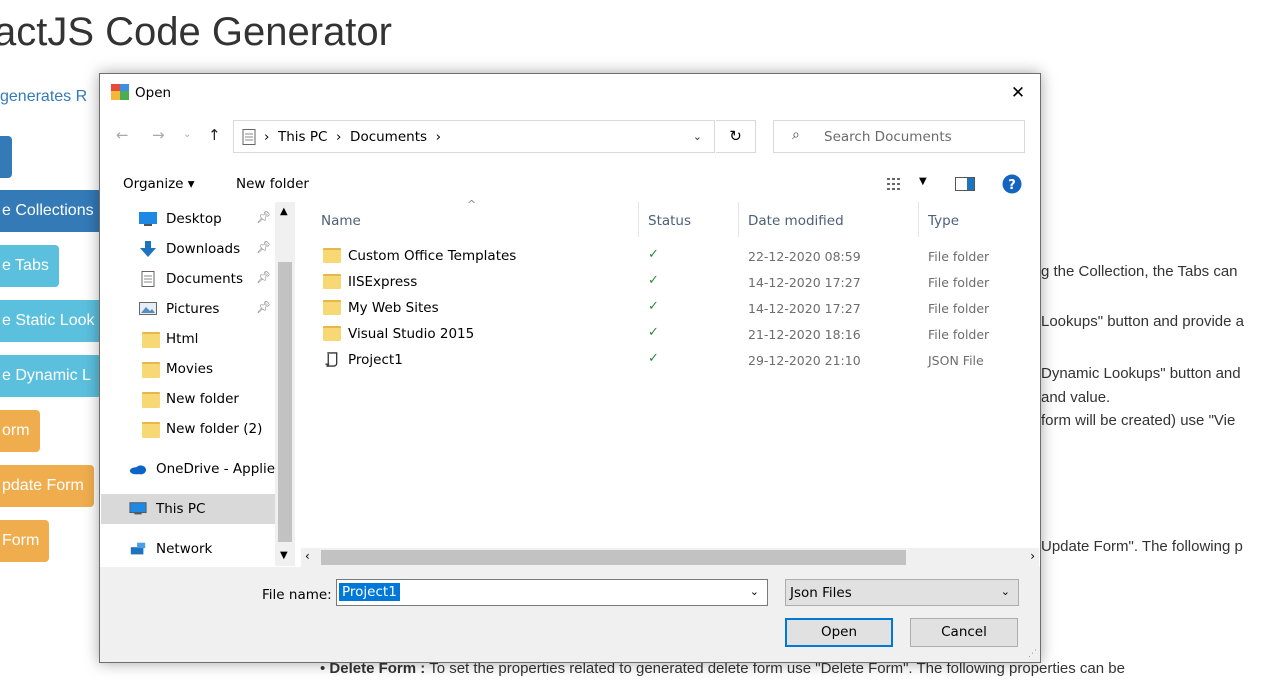  Describe the element at coordinates (393, 308) in the screenshot. I see `file-name: My Web Sites` at that location.